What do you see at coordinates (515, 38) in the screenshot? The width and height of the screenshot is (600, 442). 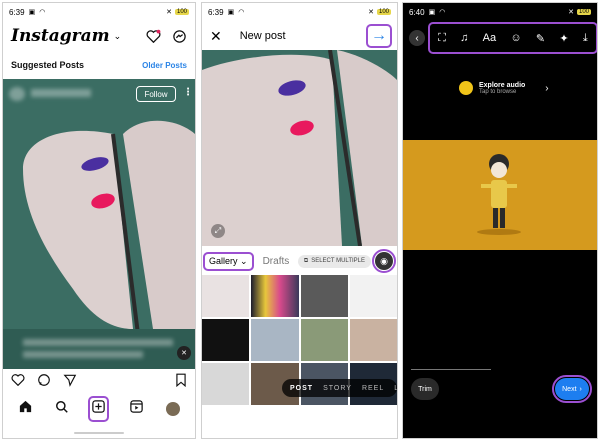 I see `sticker-icon: ☺` at bounding box center [515, 38].